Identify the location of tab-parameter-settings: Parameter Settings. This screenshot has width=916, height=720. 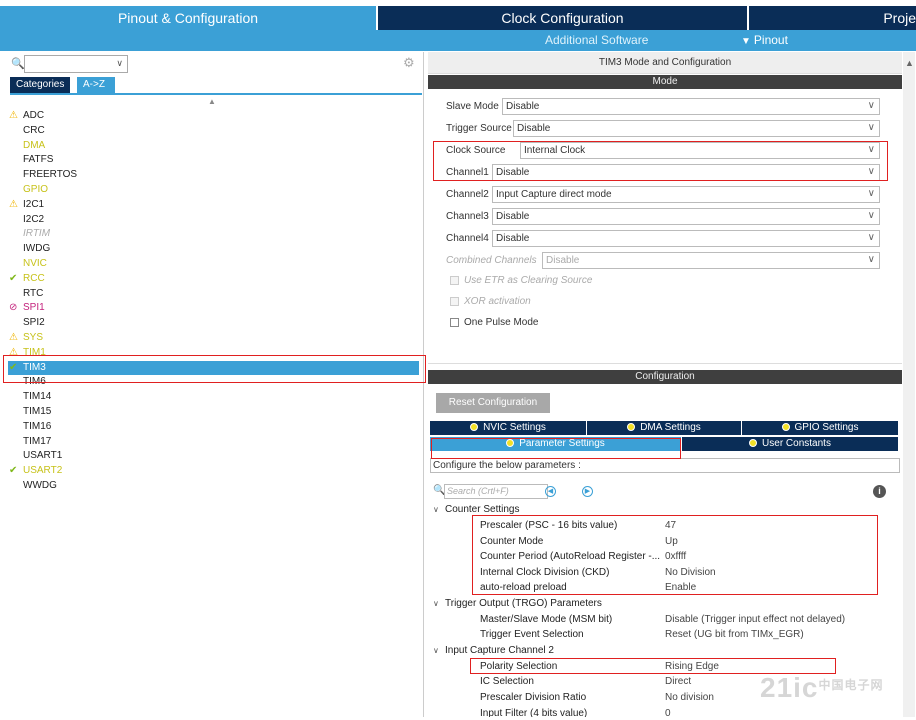
(555, 444).